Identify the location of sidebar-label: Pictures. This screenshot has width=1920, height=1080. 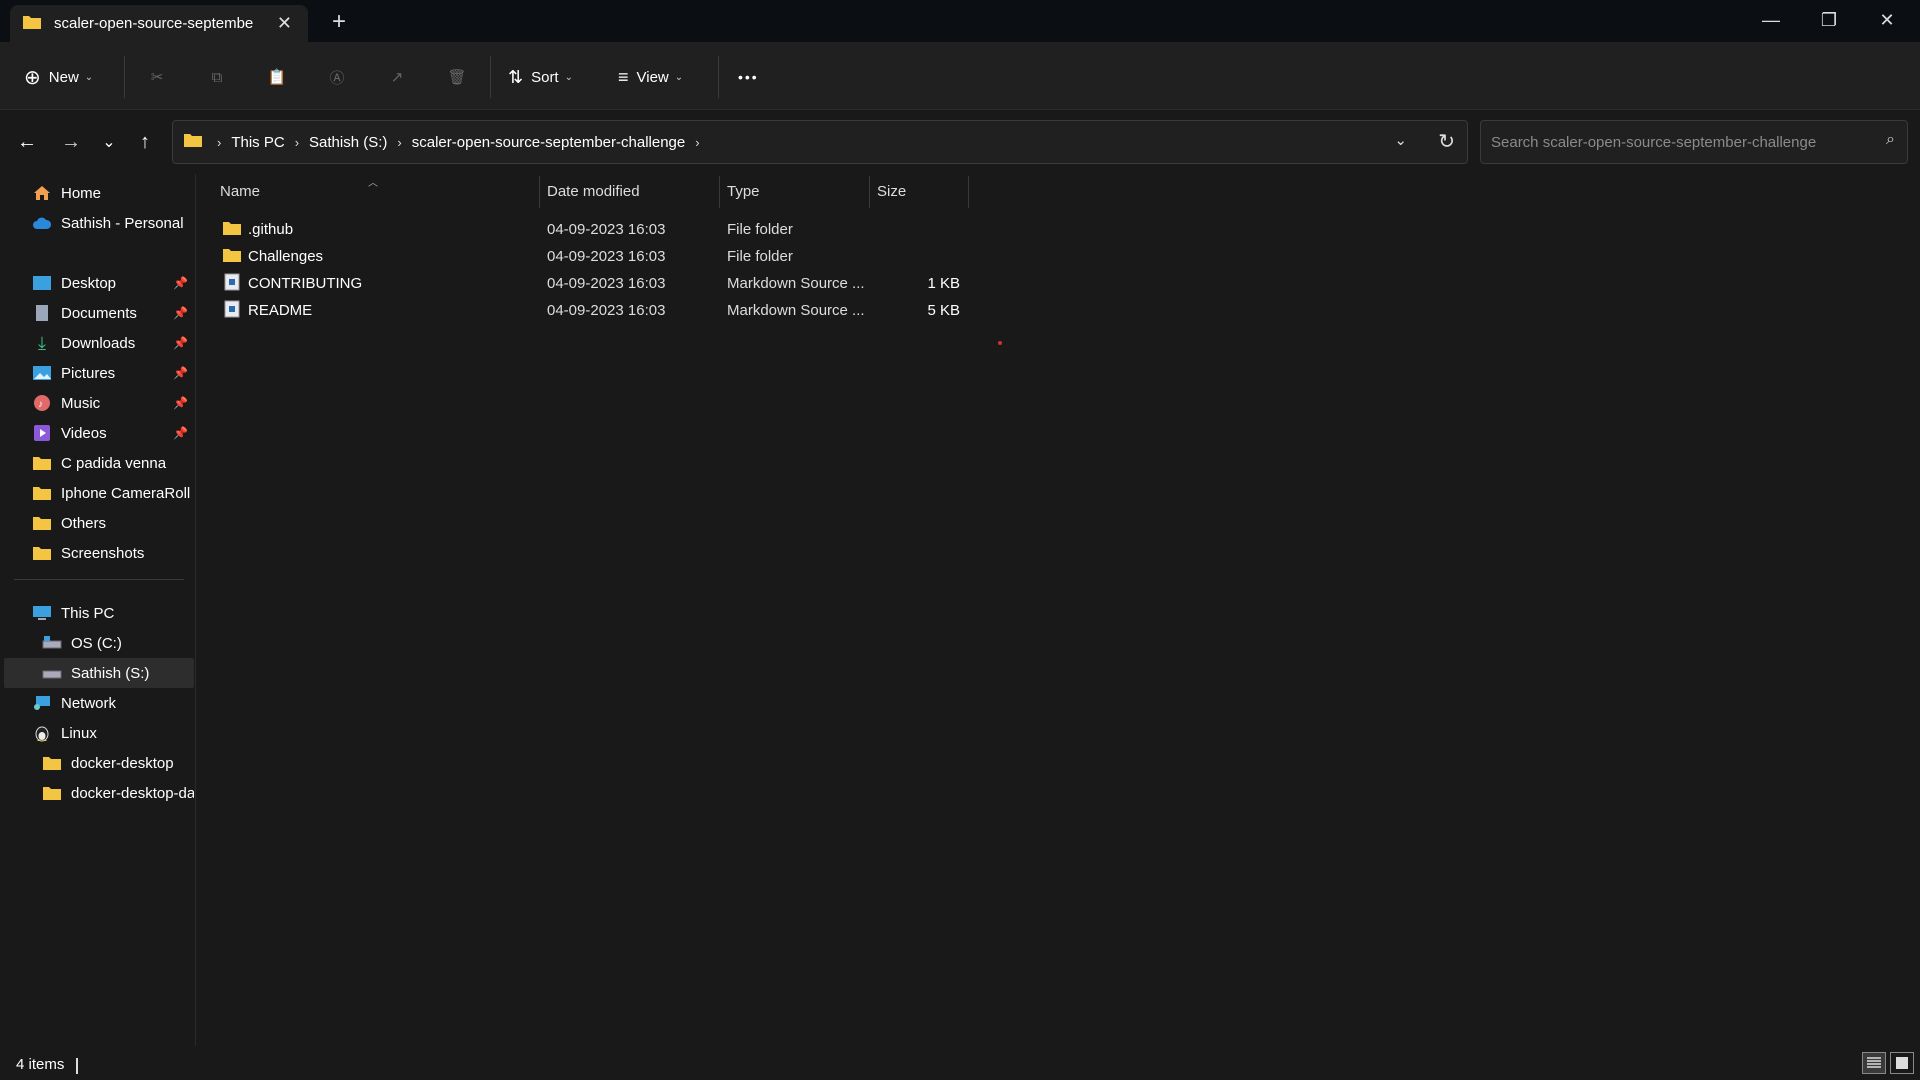
(88, 373).